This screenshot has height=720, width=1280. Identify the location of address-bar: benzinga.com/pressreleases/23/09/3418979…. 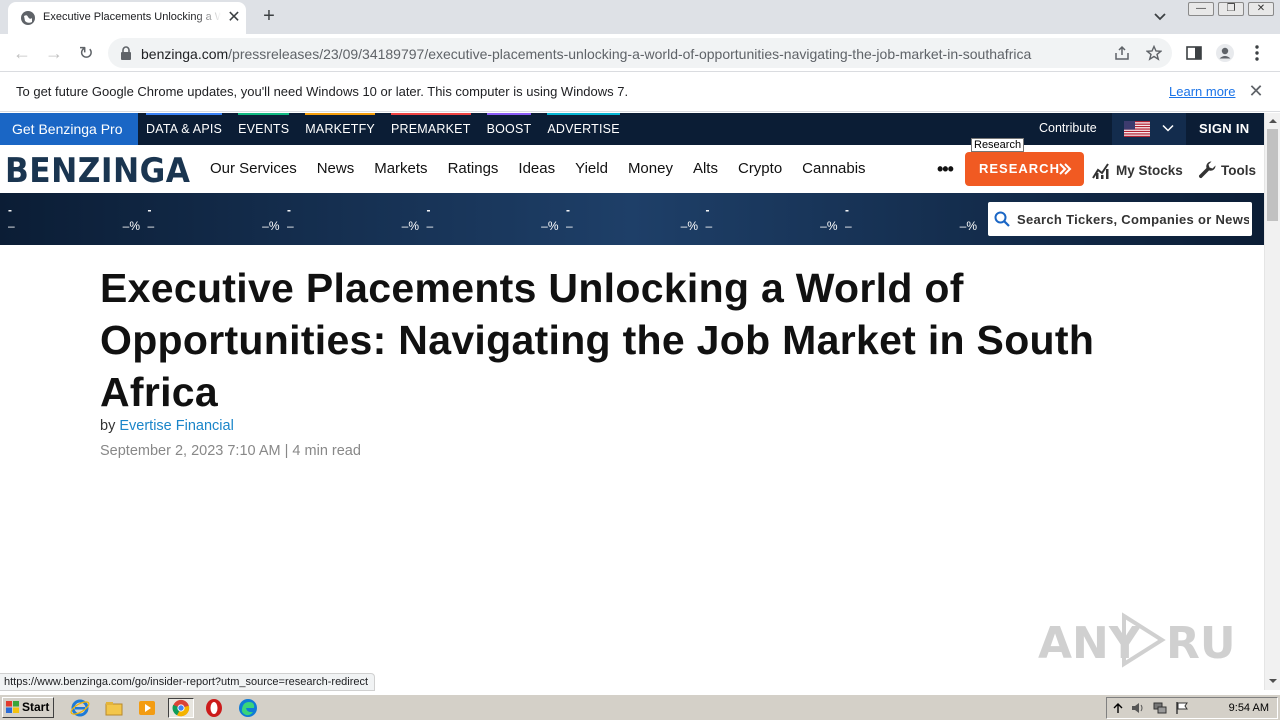
(640, 53).